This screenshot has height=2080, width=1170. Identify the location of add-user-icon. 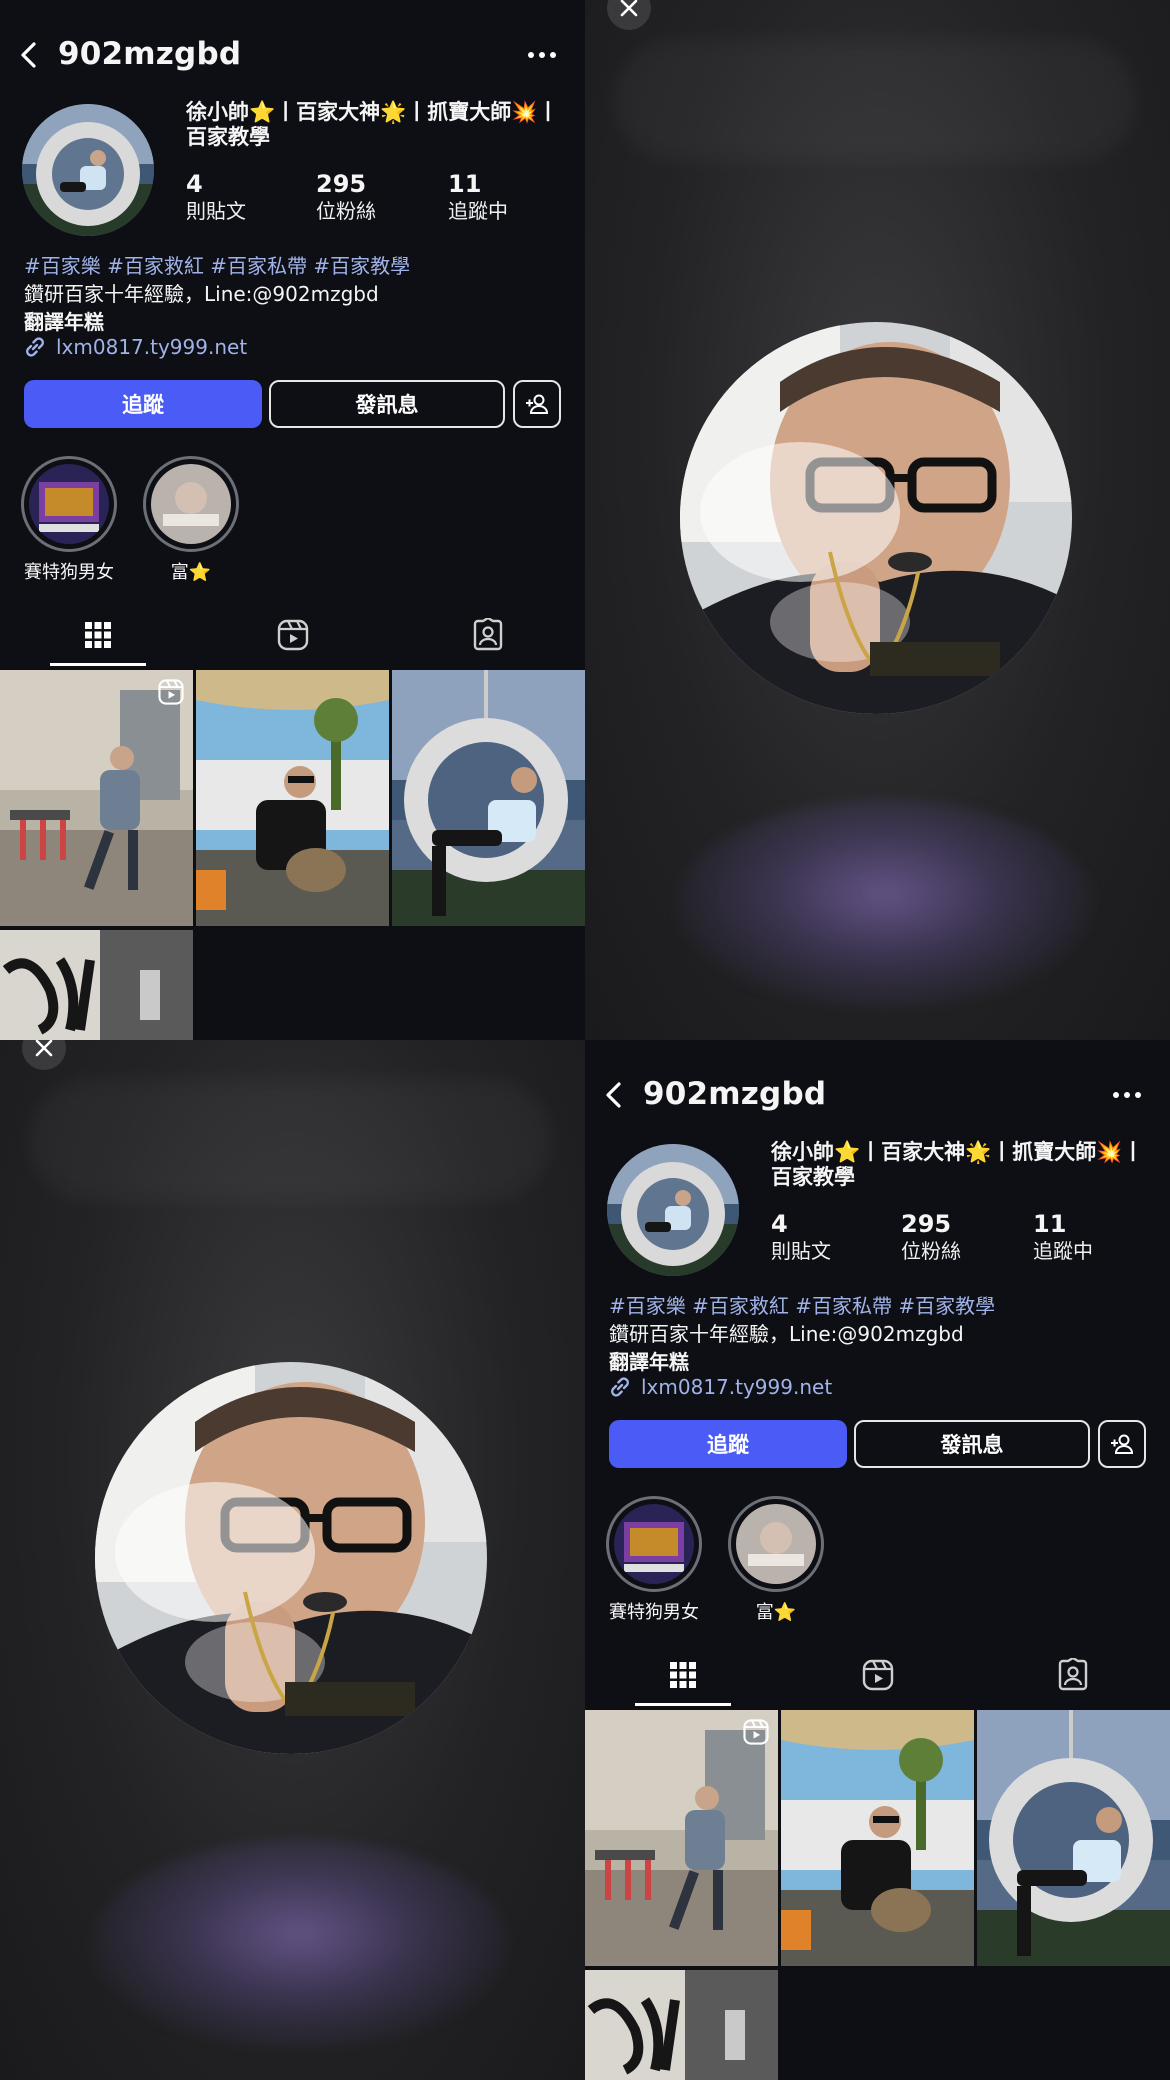
(1122, 1444).